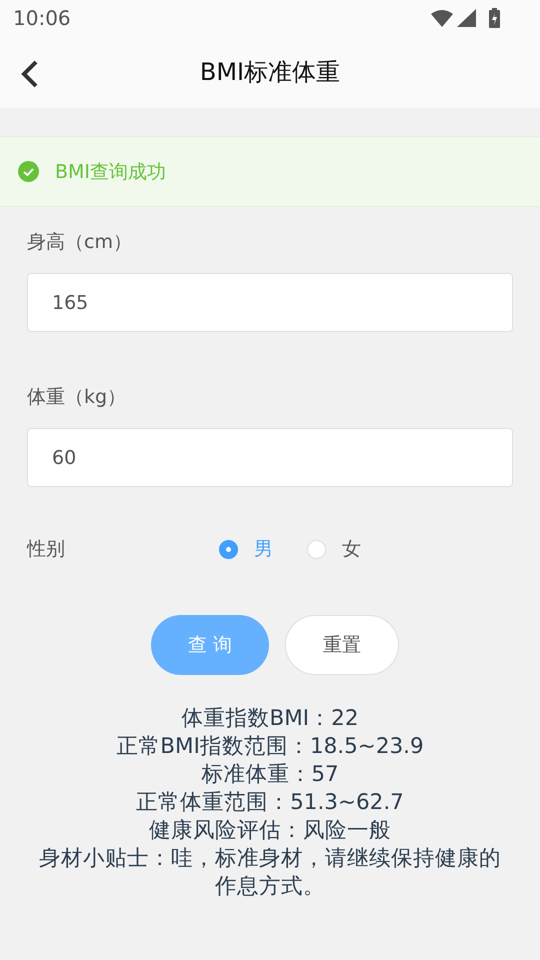 The height and width of the screenshot is (960, 540). What do you see at coordinates (270, 747) in the screenshot?
I see `result-text: 正常BMI指数范围：18.5~23.9` at bounding box center [270, 747].